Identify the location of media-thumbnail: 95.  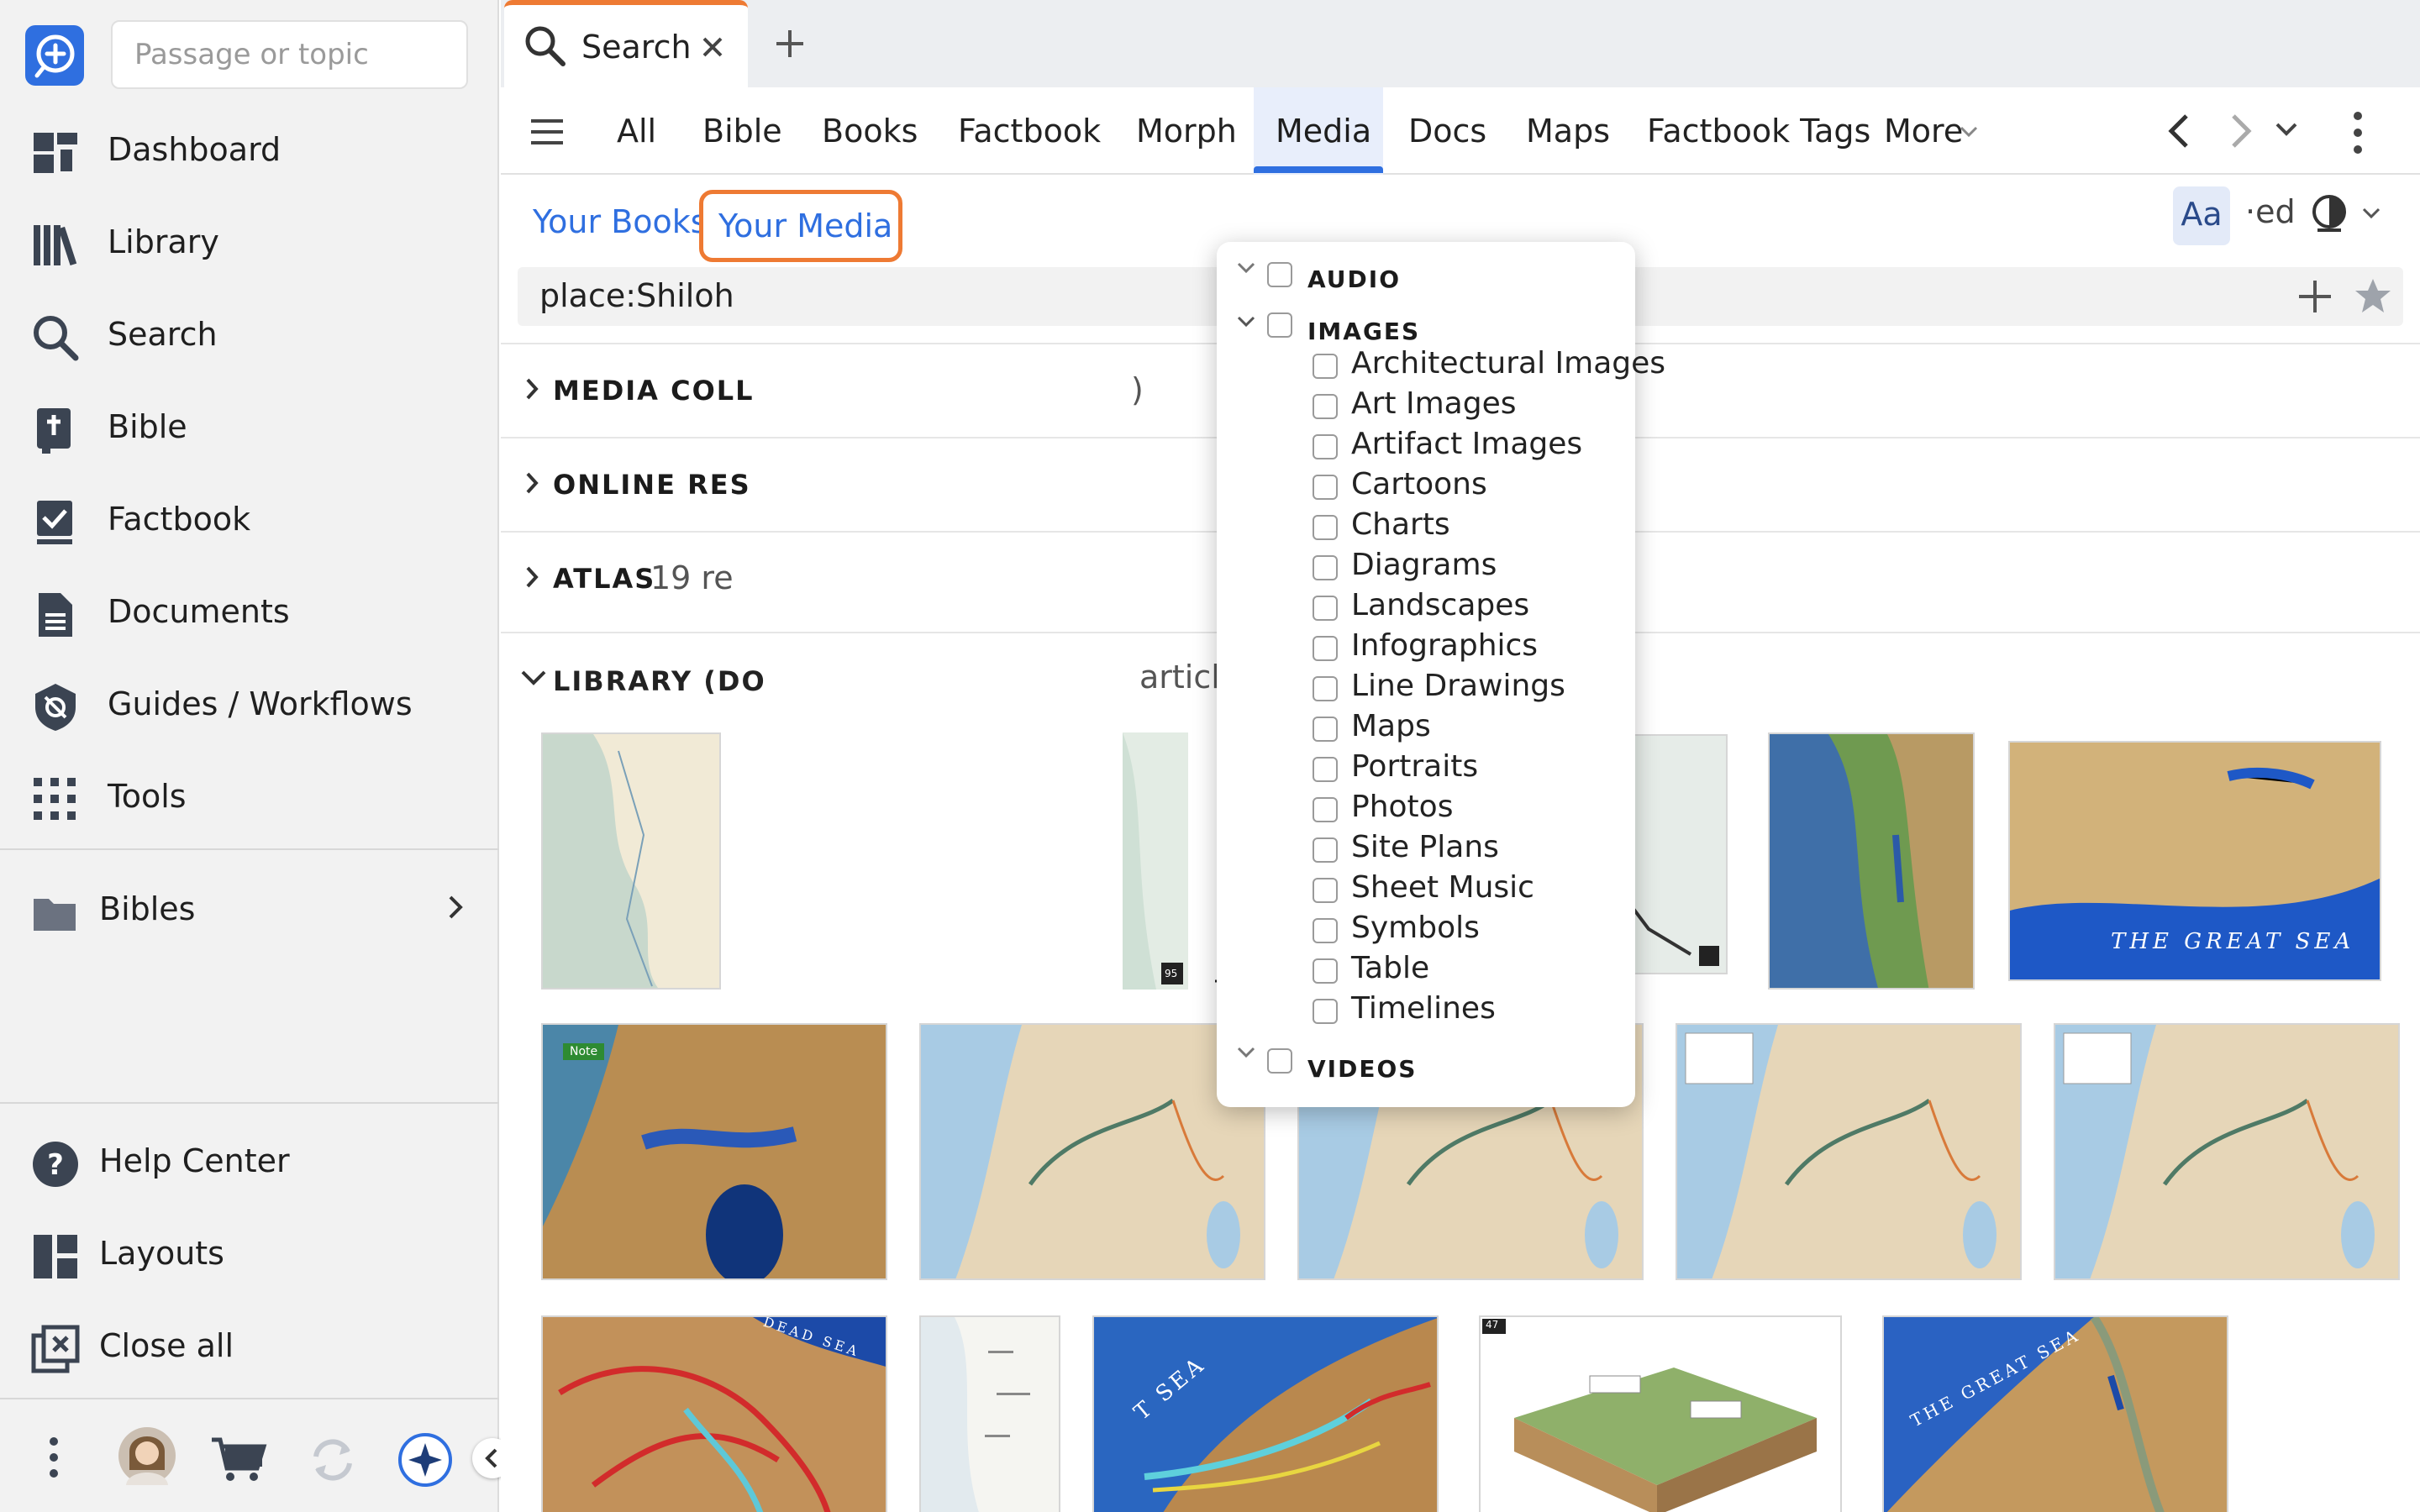
(1155, 861).